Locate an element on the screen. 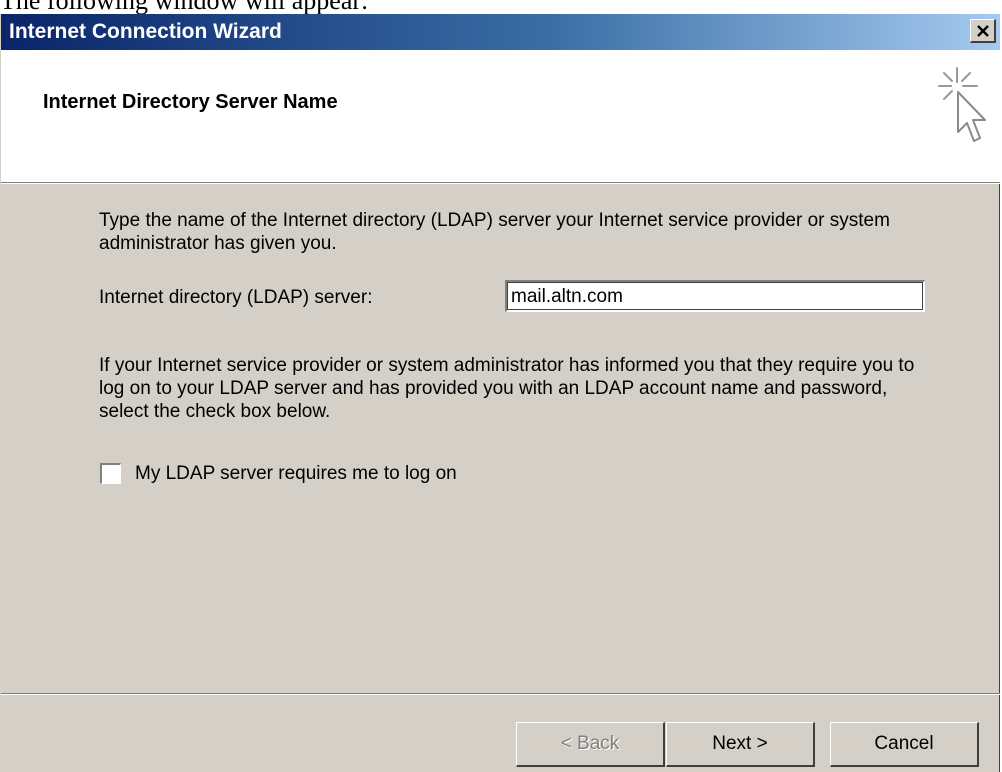 The width and height of the screenshot is (1002, 772). close-button is located at coordinates (983, 31).